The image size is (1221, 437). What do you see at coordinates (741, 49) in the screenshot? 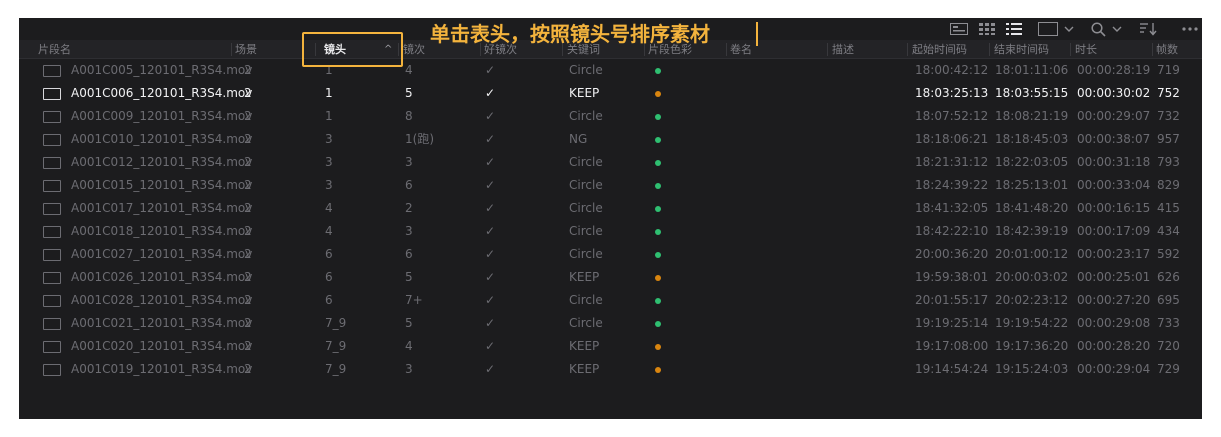
I see `header-reel-name: 卷名` at bounding box center [741, 49].